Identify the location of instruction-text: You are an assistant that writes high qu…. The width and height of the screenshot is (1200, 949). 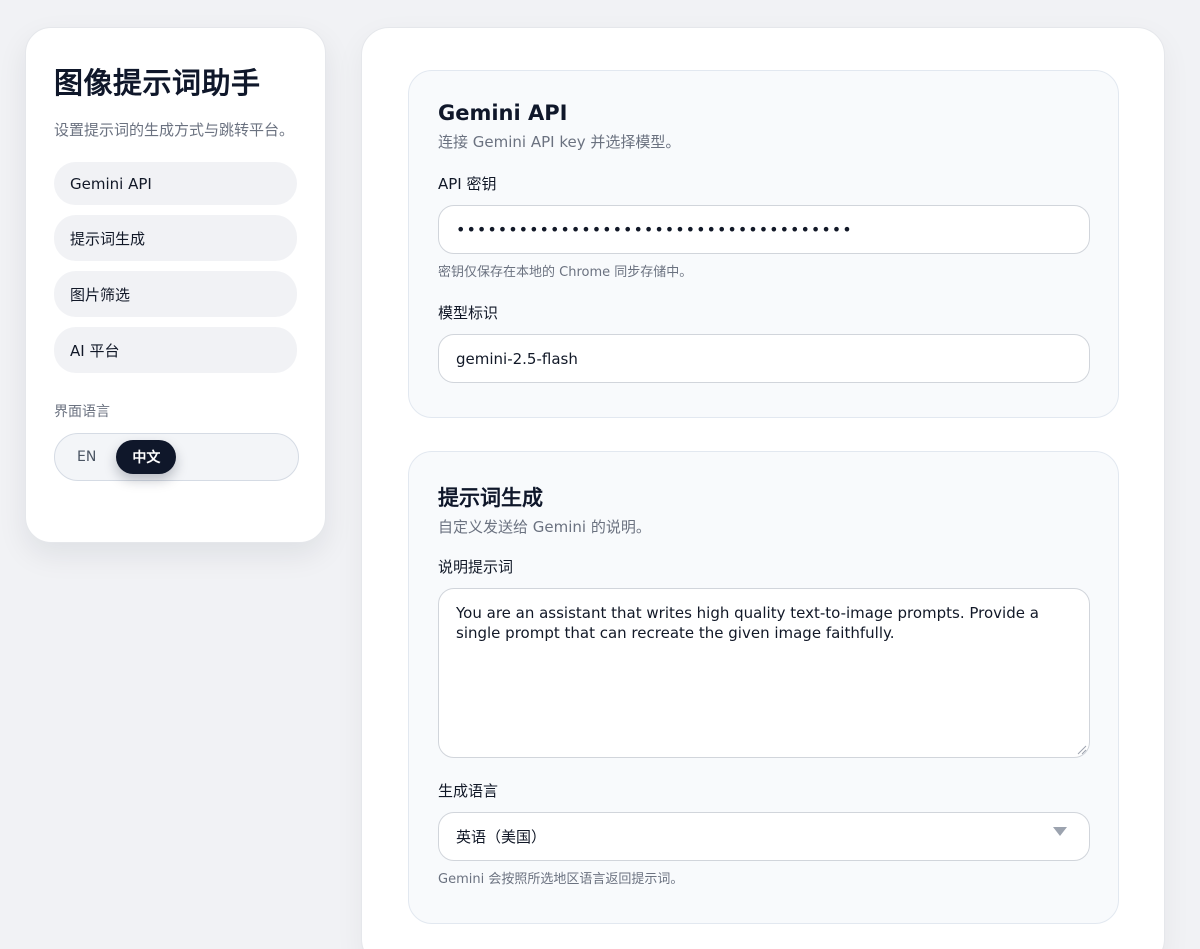
(747, 623).